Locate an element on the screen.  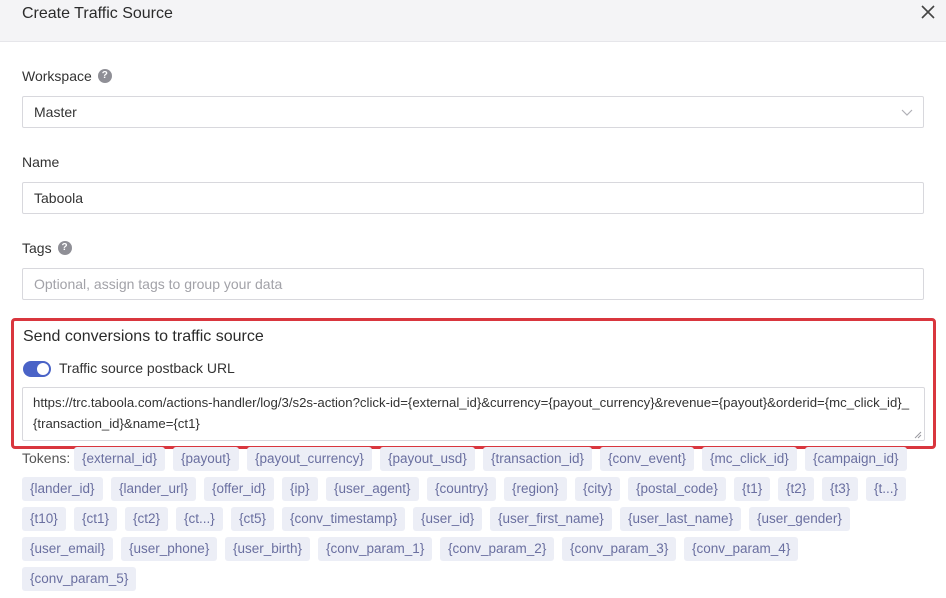
workspace-value: Master is located at coordinates (55, 112).